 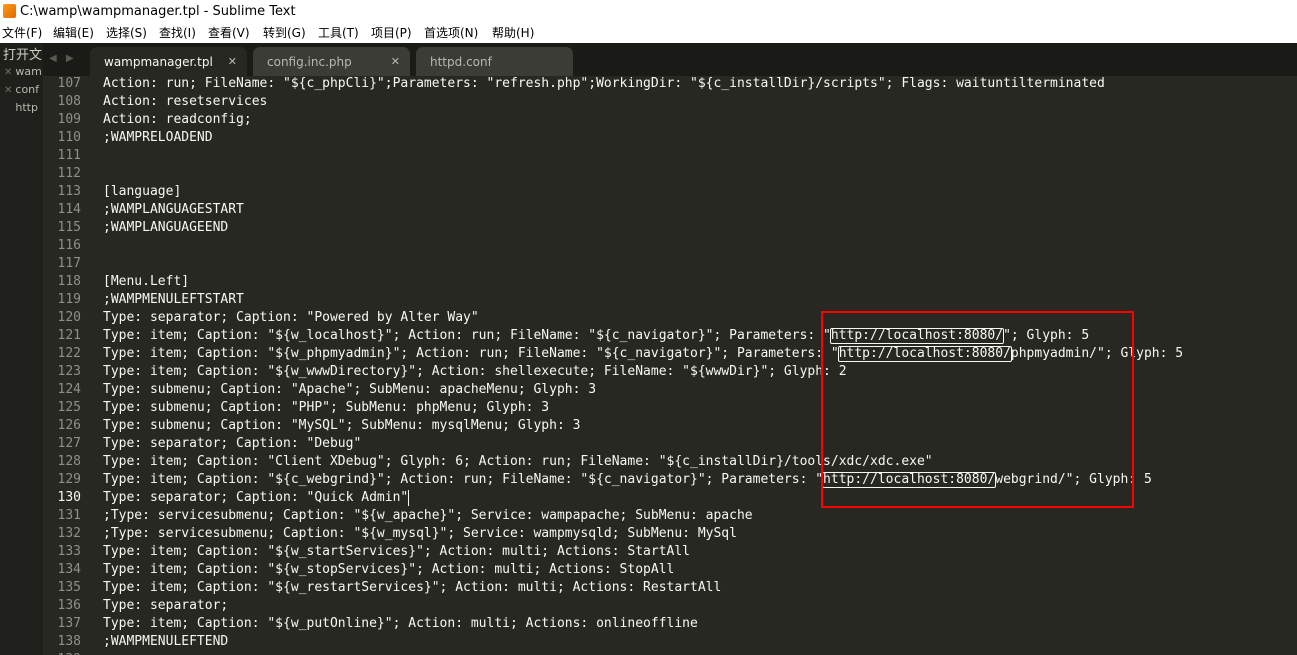 What do you see at coordinates (461, 62) in the screenshot?
I see `tab-label: httpd.conf` at bounding box center [461, 62].